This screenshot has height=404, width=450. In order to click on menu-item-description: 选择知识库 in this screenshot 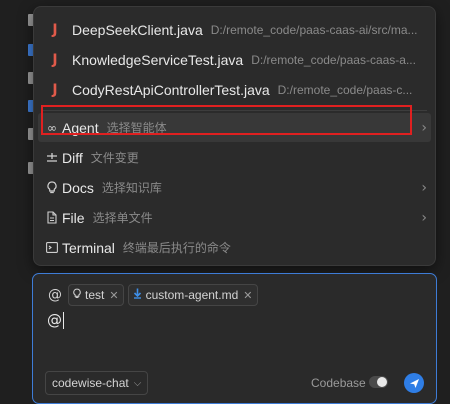, I will do `click(131, 188)`.